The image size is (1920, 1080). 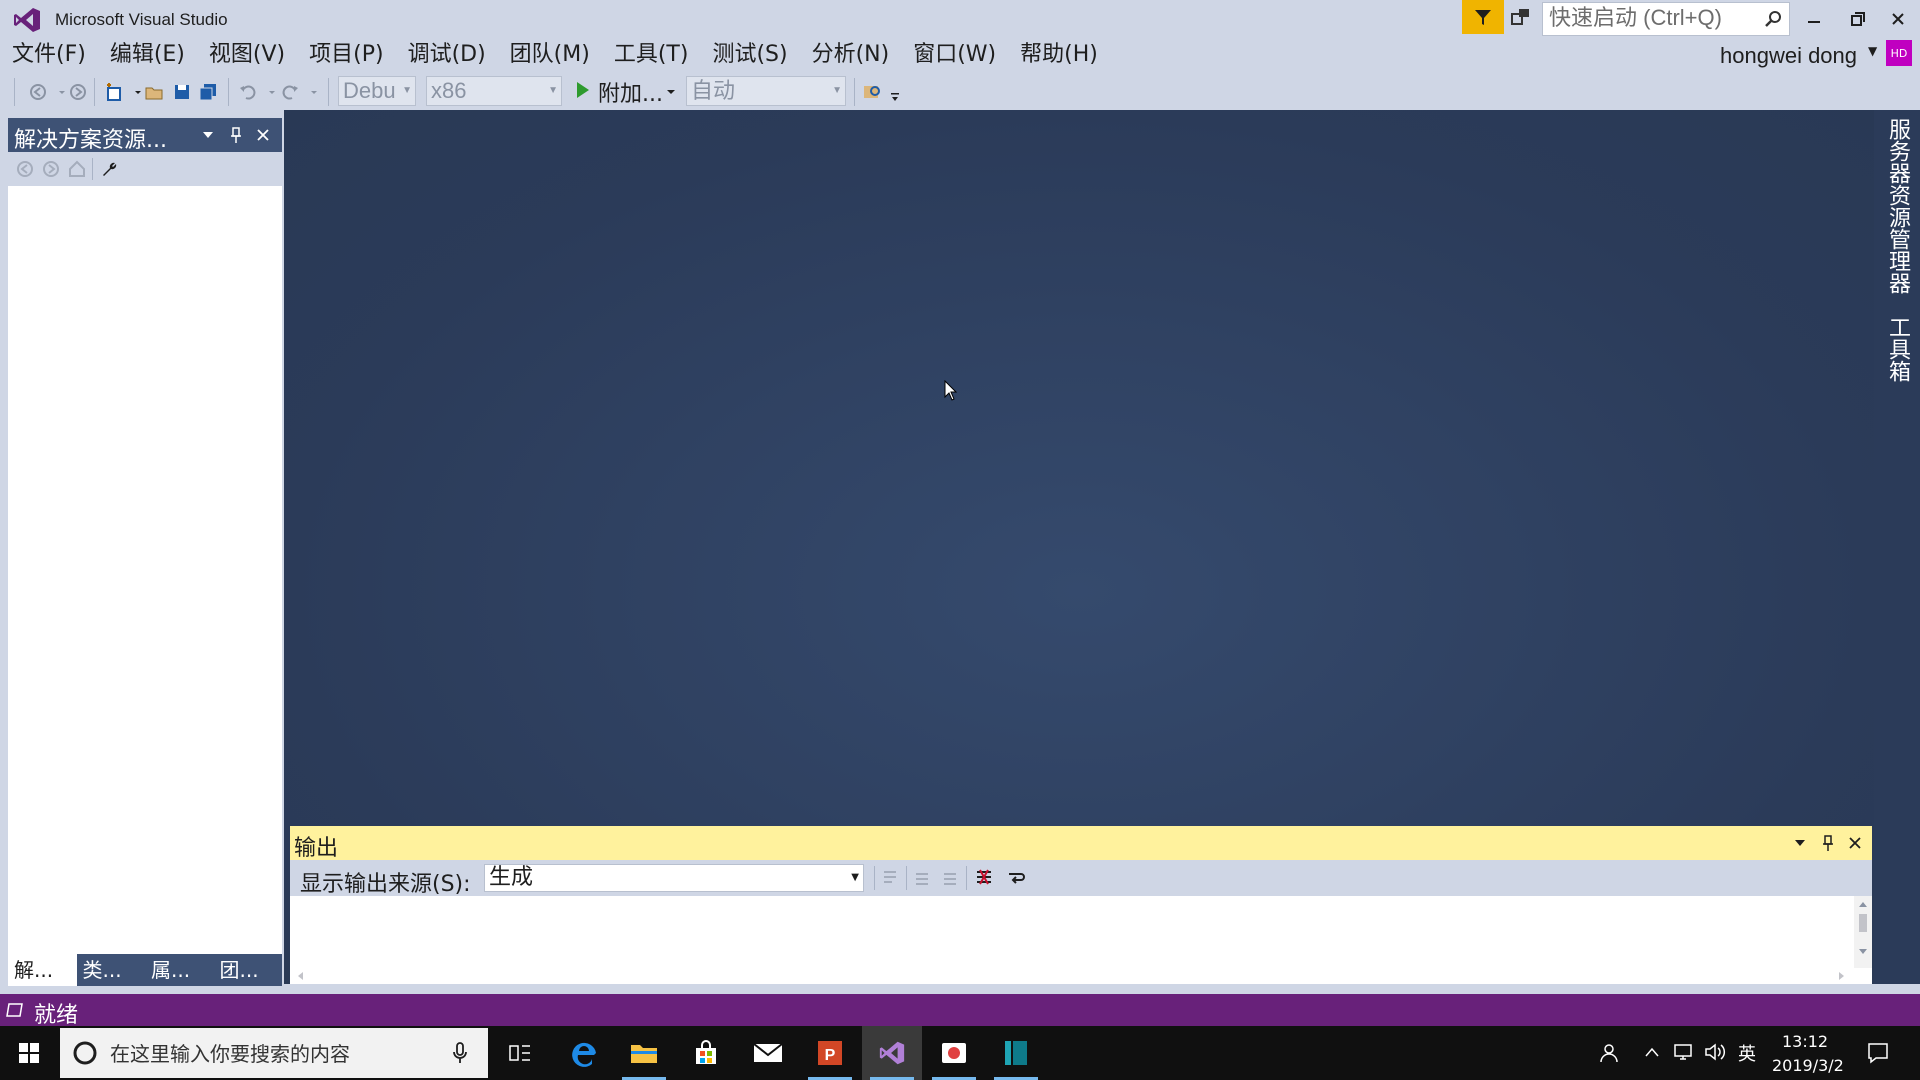 I want to click on scroll-down-icon, so click(x=1863, y=952).